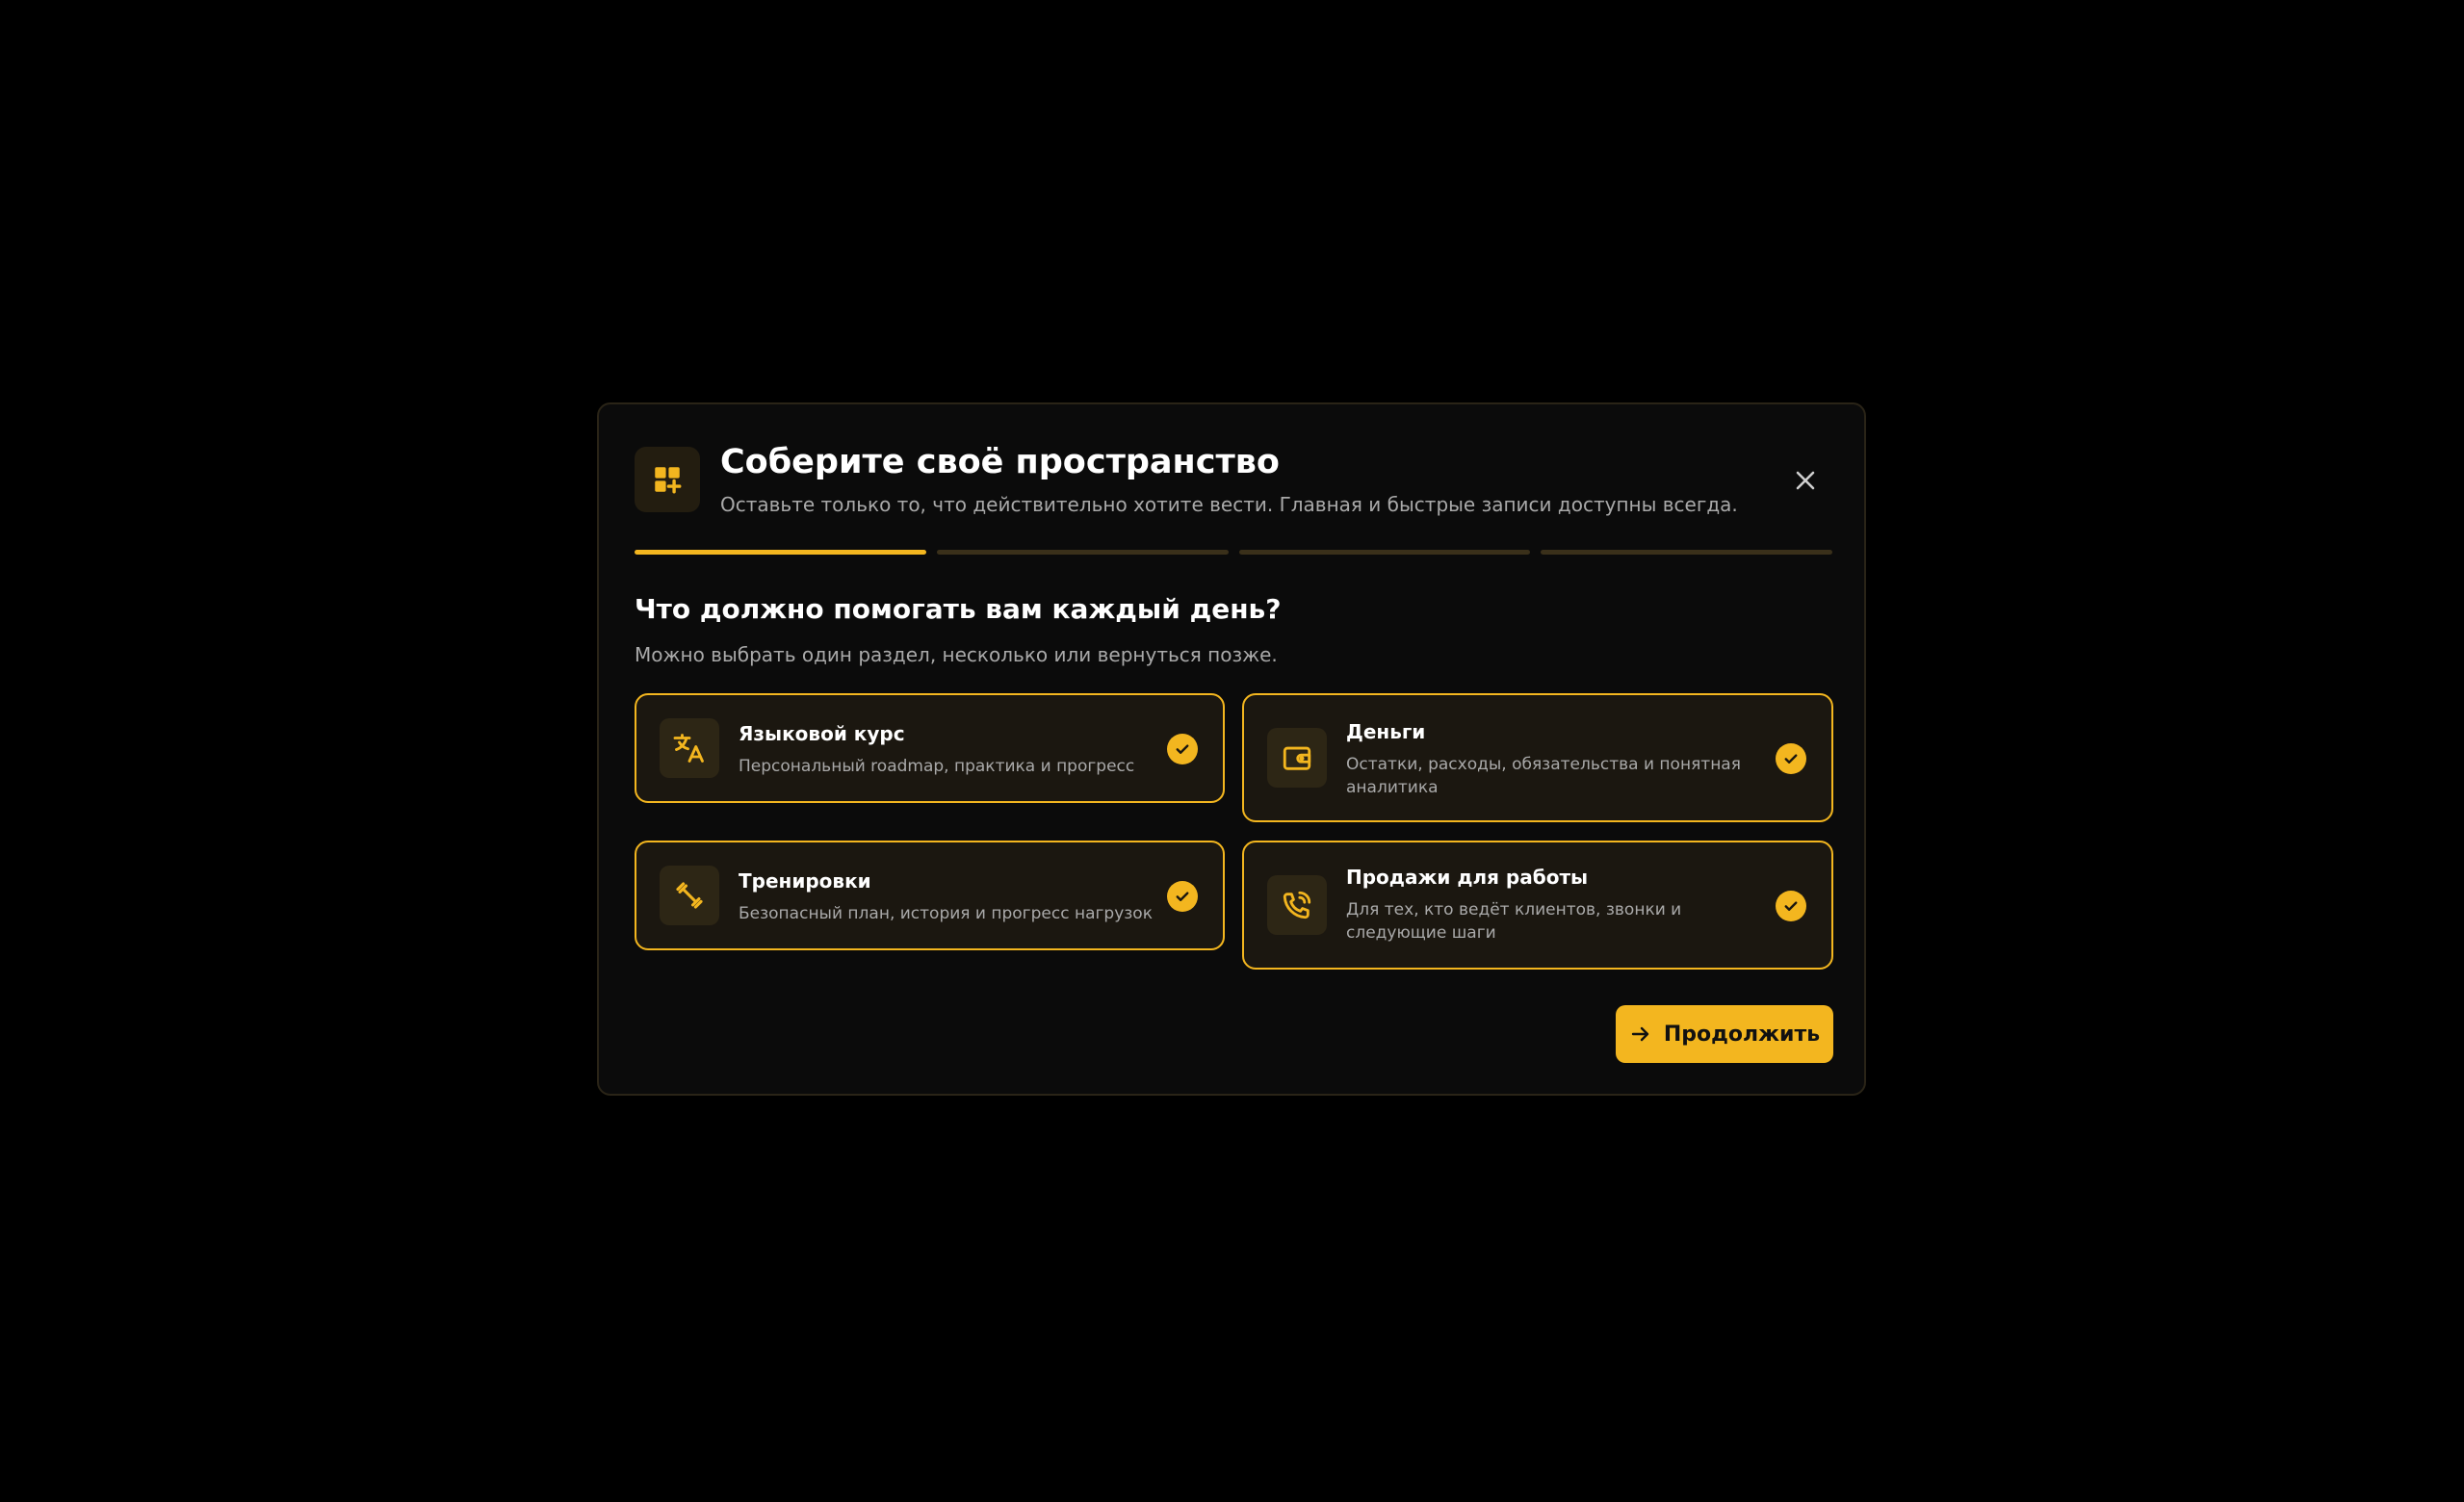  I want to click on continue-button: Продолжить, so click(1724, 1034).